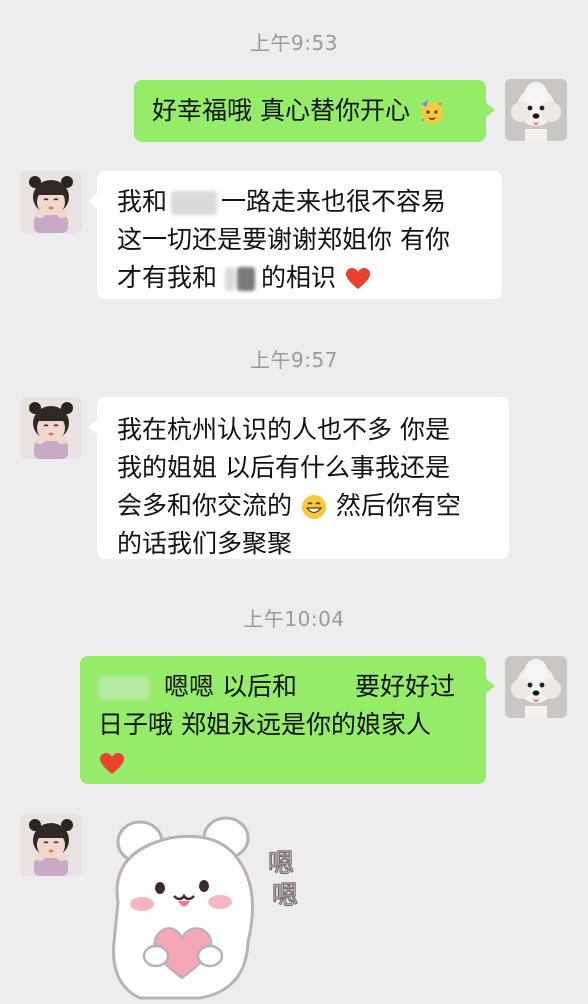 Image resolution: width=588 pixels, height=1004 pixels. I want to click on message-text: 日子哦 郑姐永远是你的娘家人, so click(264, 724).